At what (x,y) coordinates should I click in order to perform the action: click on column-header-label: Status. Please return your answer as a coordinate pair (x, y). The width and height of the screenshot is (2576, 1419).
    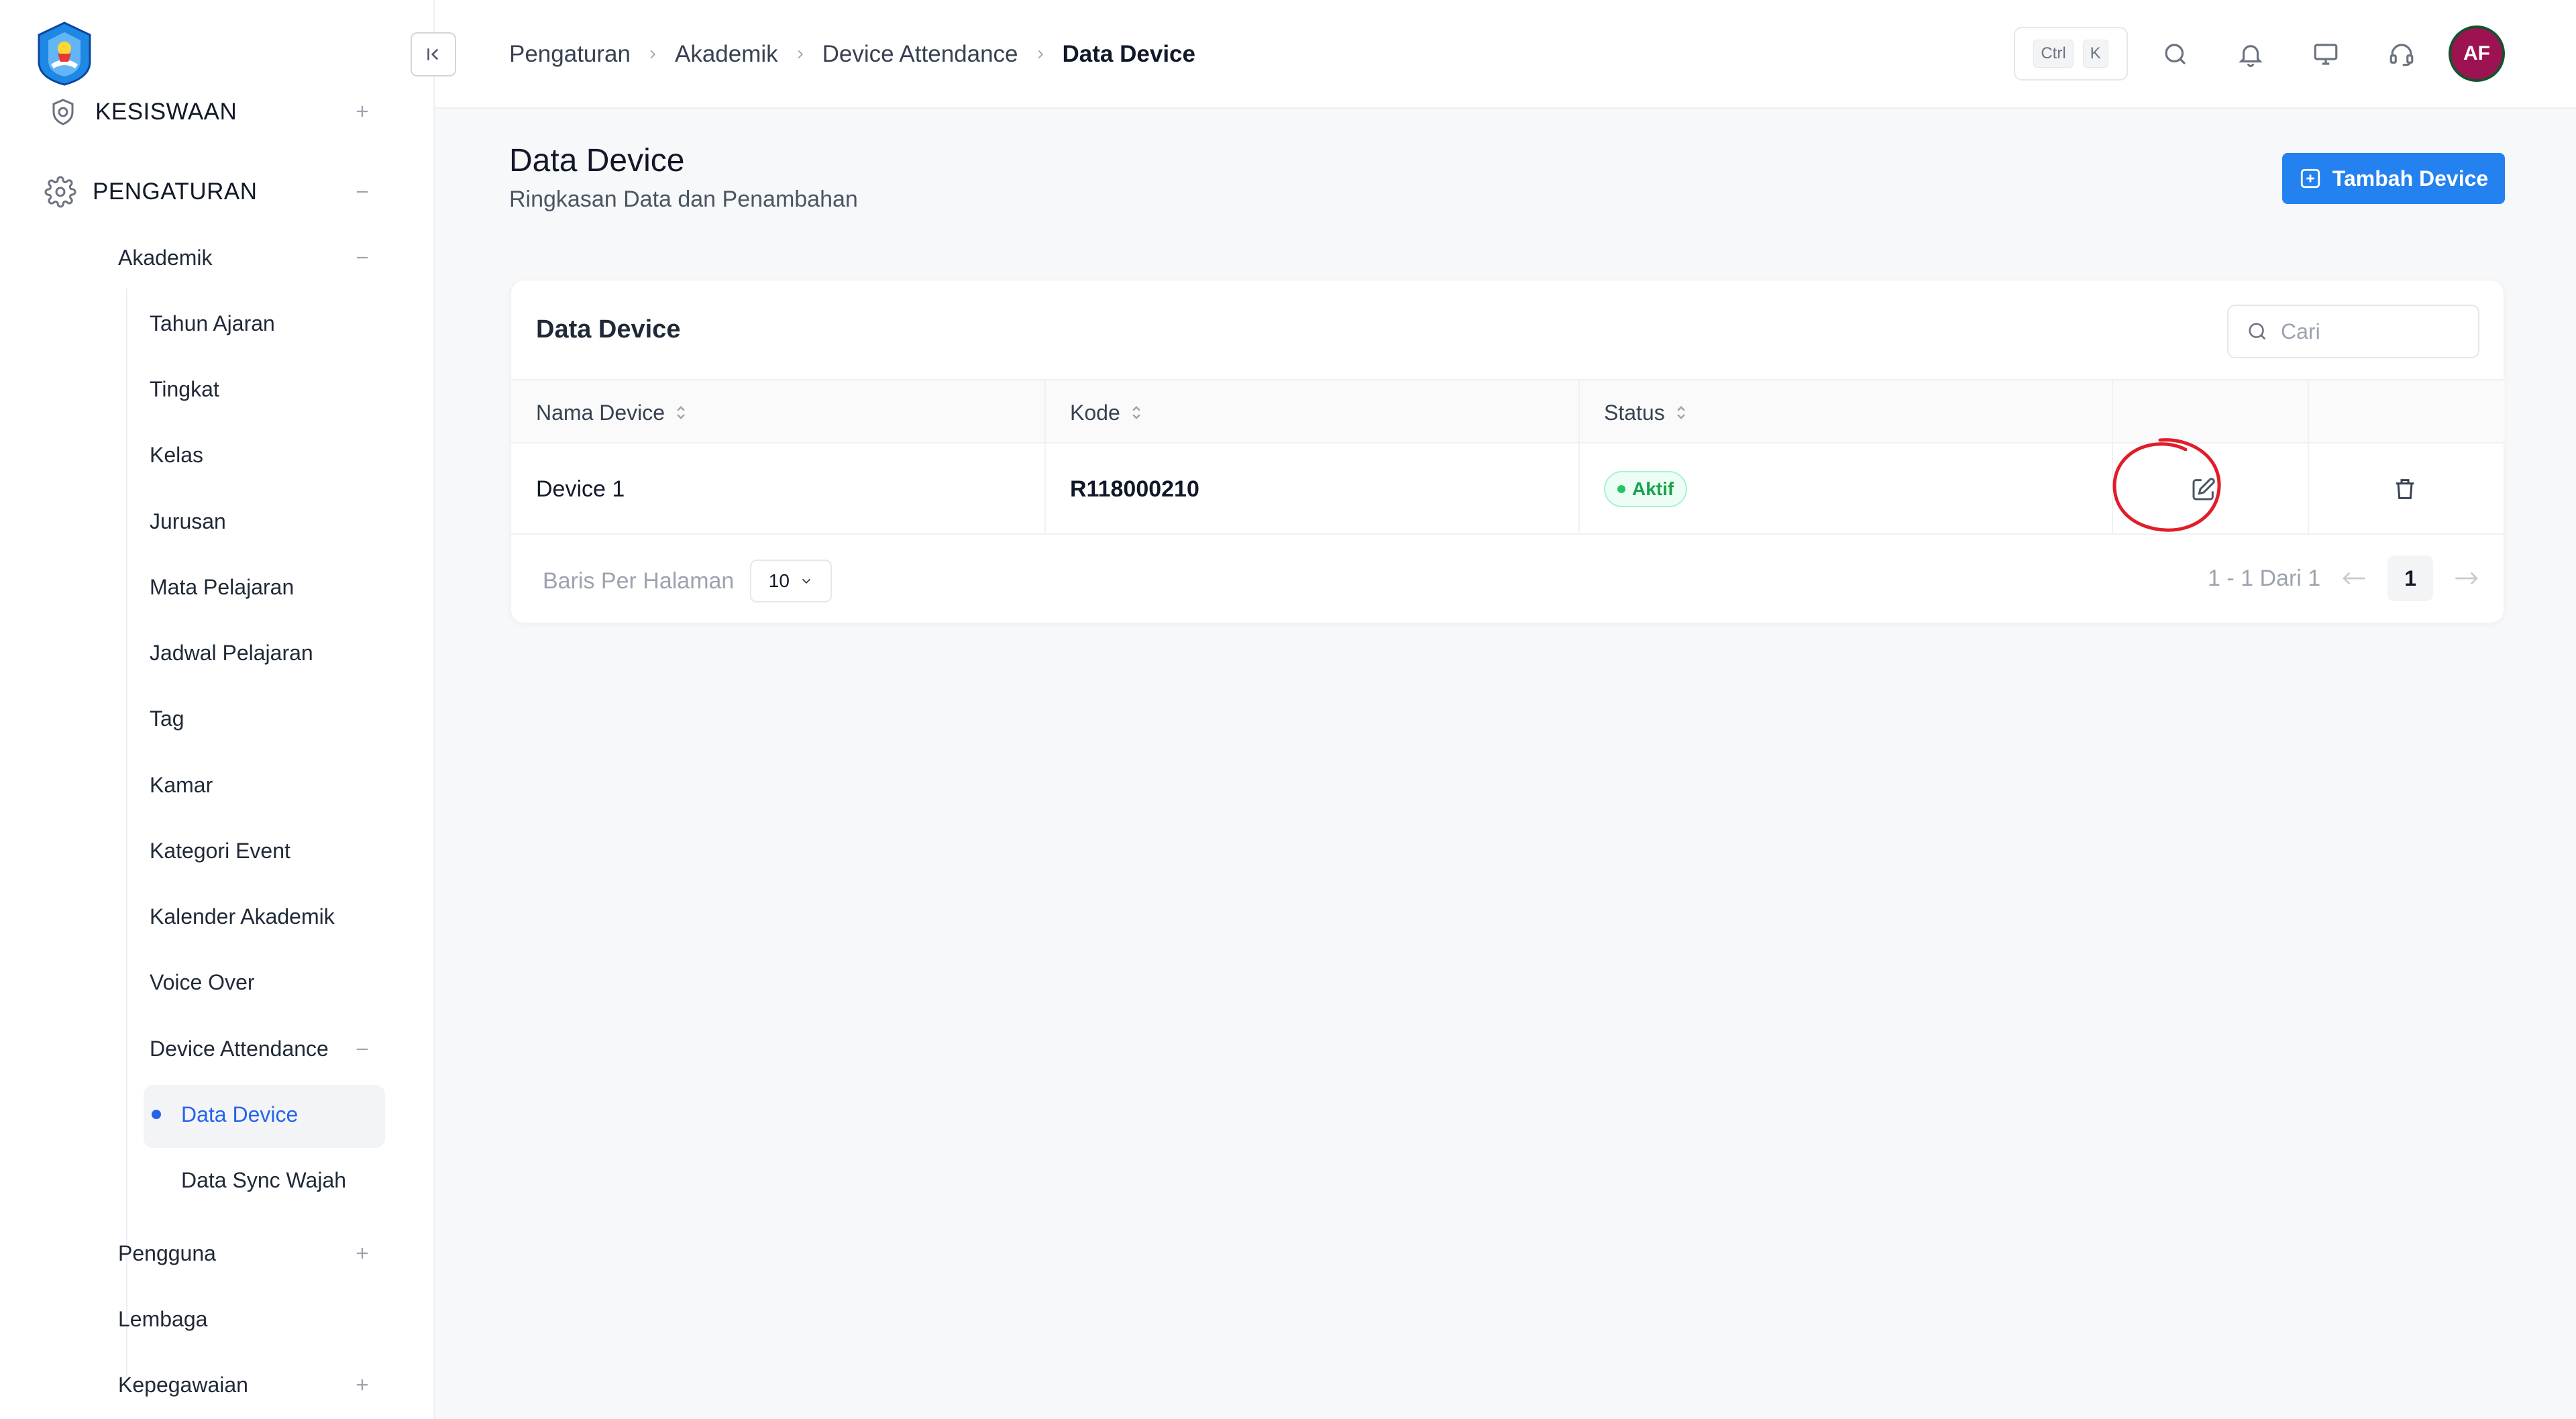
    Looking at the image, I should click on (1634, 412).